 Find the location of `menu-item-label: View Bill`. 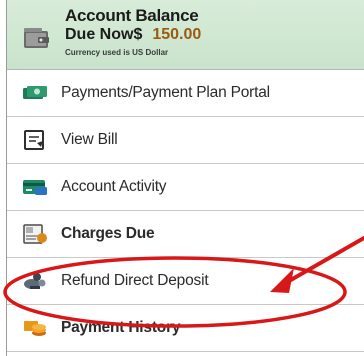

menu-item-label: View Bill is located at coordinates (89, 139).